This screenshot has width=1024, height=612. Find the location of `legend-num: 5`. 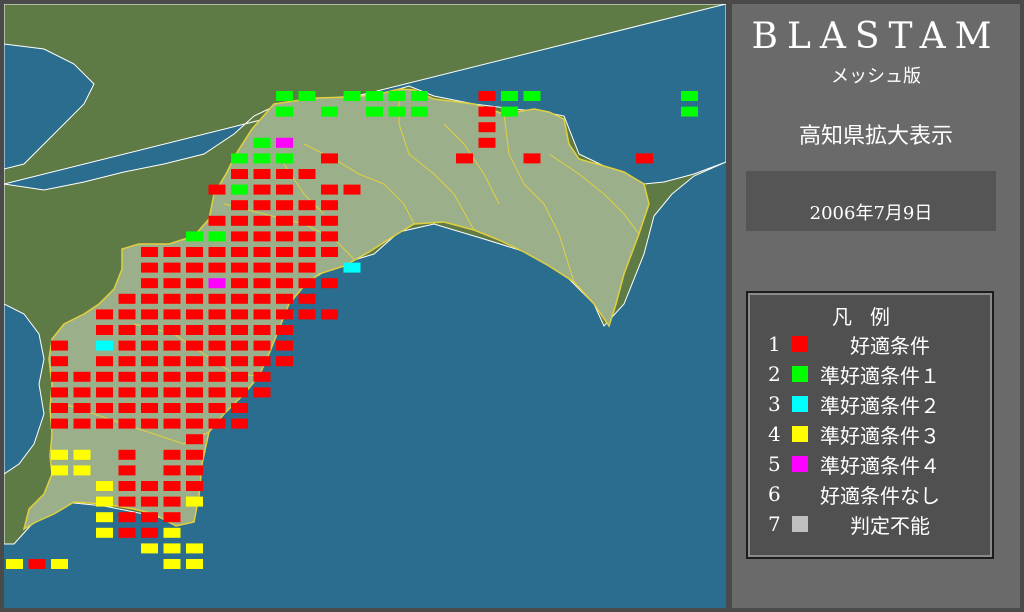

legend-num: 5 is located at coordinates (774, 464).